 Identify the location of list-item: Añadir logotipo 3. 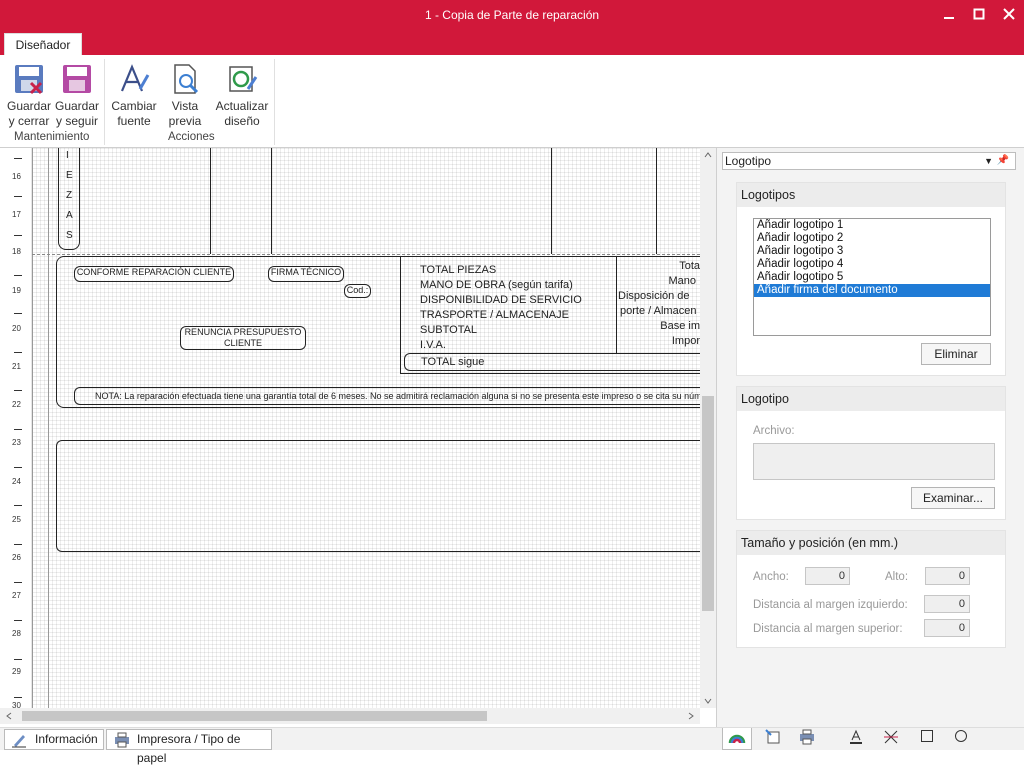
(872, 251).